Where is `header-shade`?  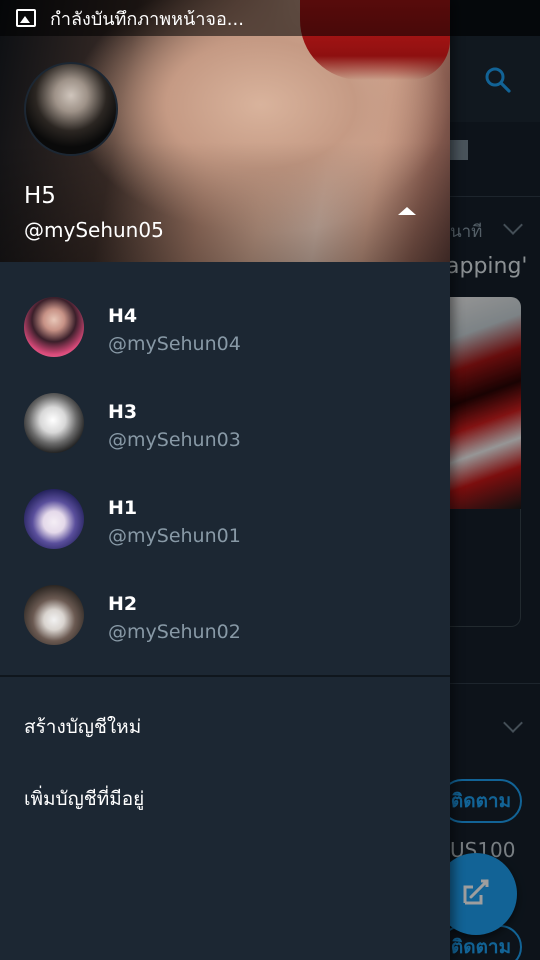 header-shade is located at coordinates (225, 202).